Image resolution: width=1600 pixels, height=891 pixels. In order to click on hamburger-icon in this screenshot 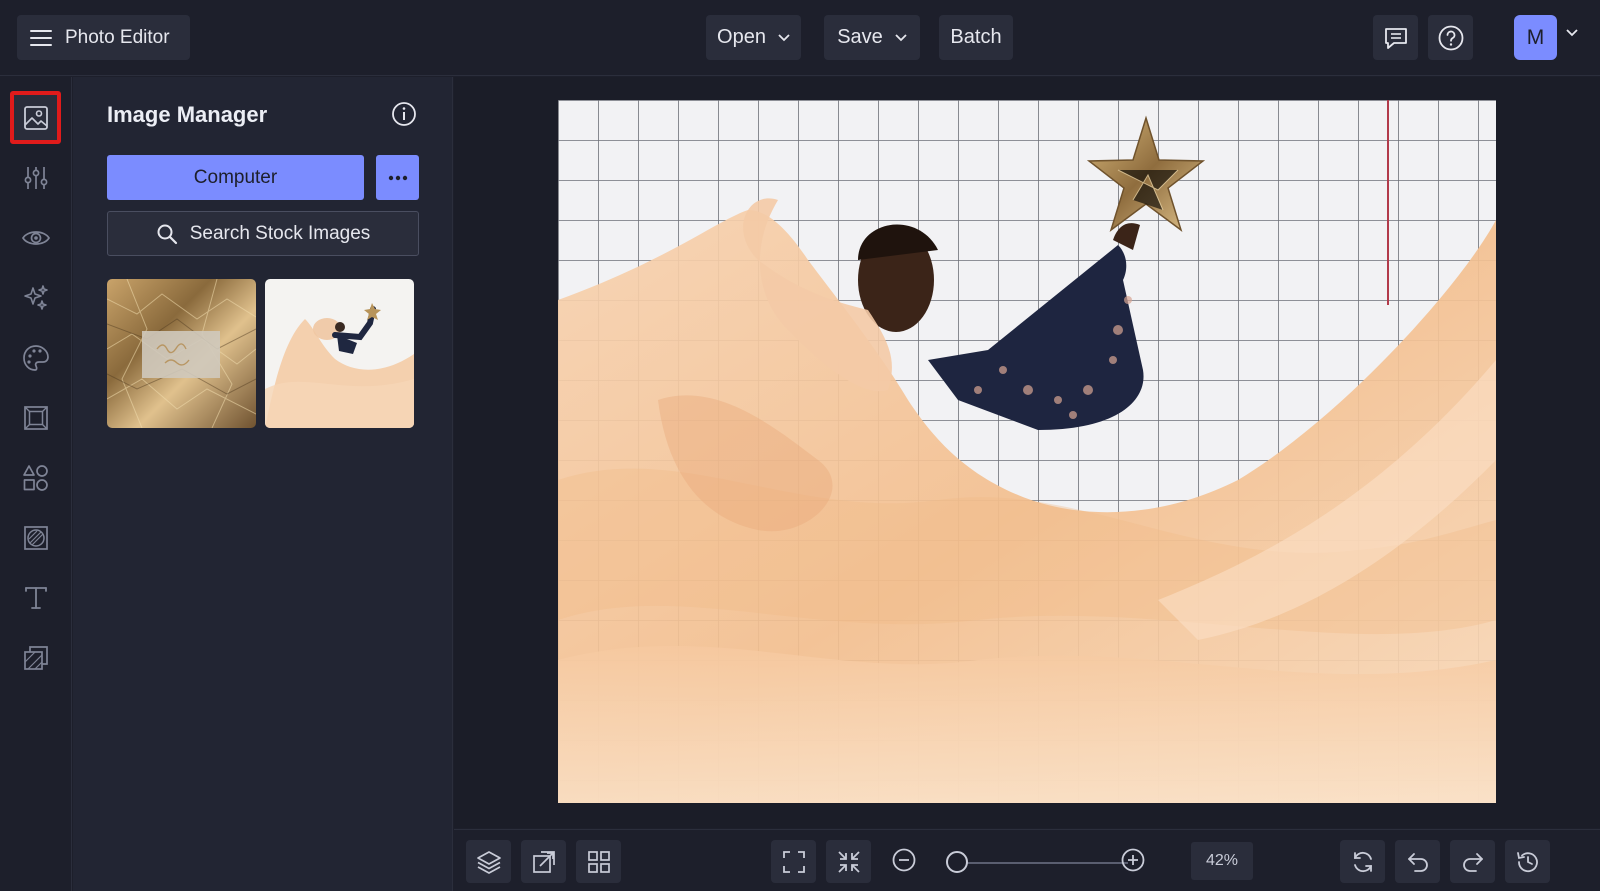, I will do `click(41, 38)`.